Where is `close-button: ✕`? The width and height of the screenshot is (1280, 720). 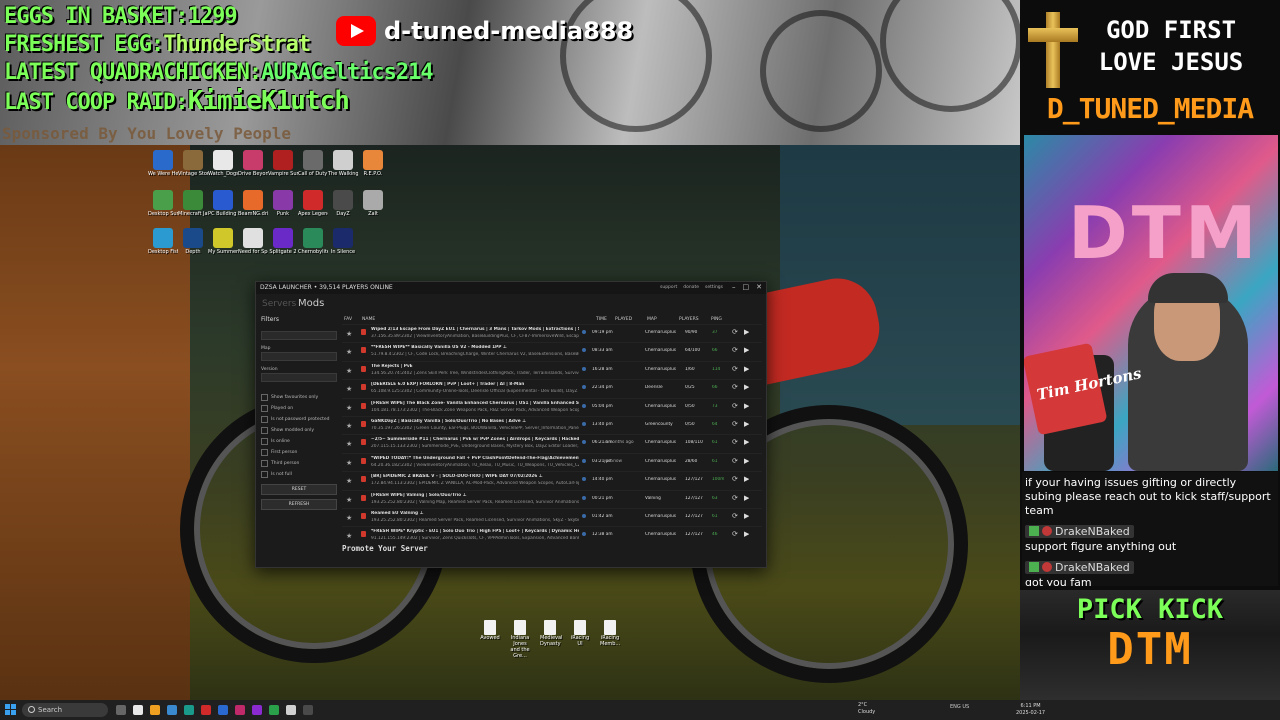
close-button: ✕ is located at coordinates (759, 287).